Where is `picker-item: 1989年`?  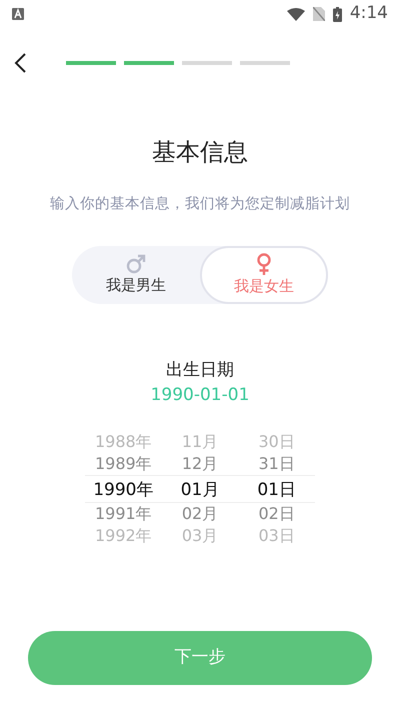 picker-item: 1989年 is located at coordinates (123, 463).